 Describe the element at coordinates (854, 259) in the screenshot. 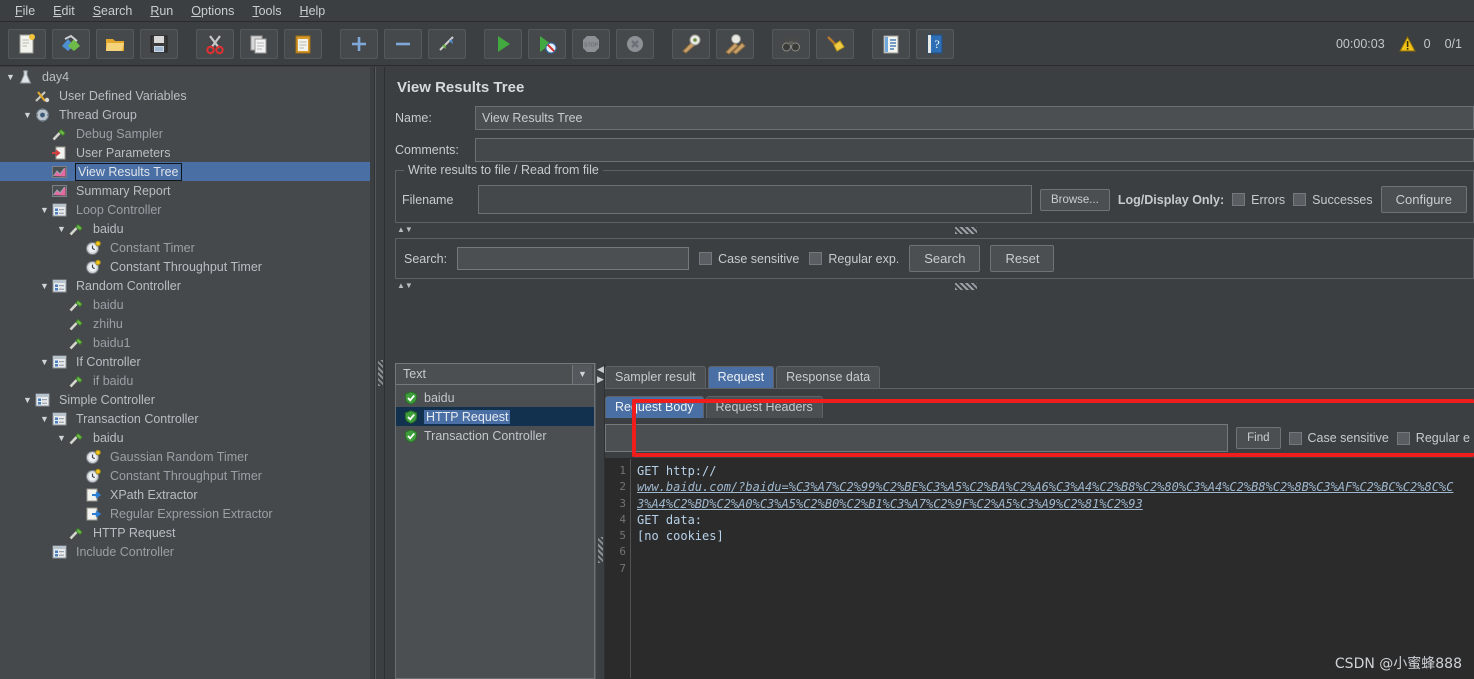

I see `search-regex-wrap: Regular exp.` at that location.